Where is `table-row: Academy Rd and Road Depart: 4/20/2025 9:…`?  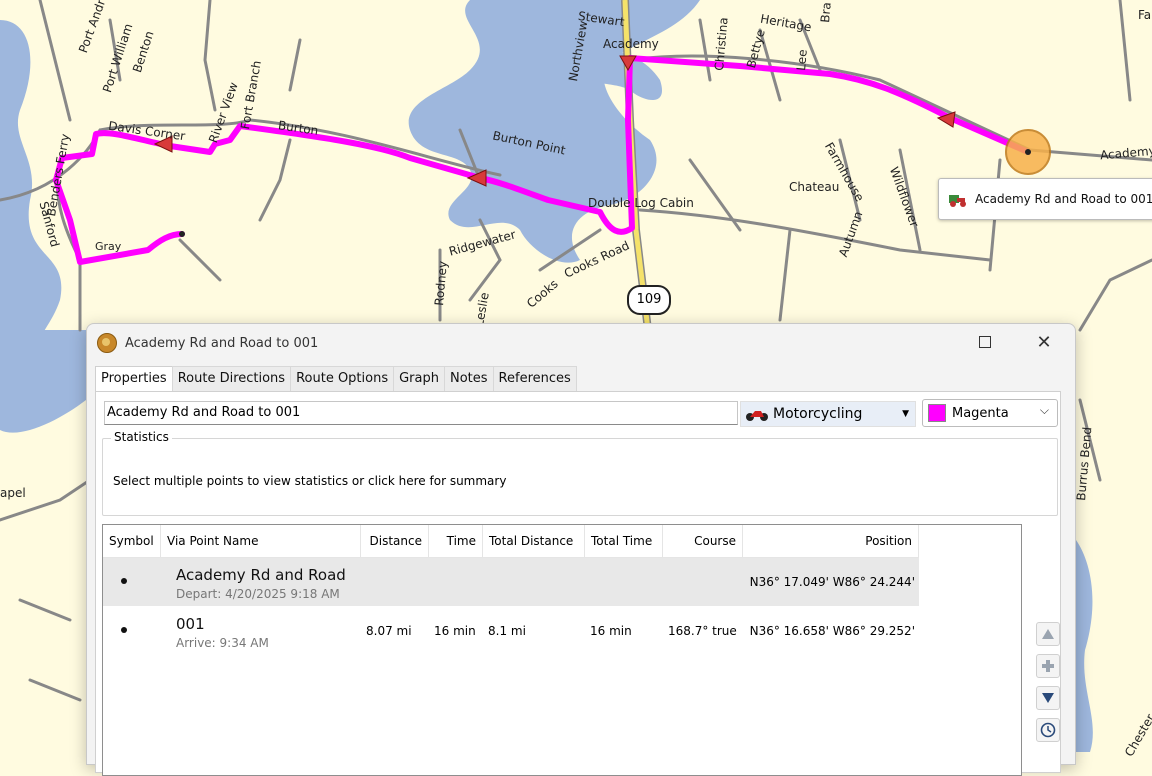
table-row: Academy Rd and Road Depart: 4/20/2025 9:… is located at coordinates (511, 582).